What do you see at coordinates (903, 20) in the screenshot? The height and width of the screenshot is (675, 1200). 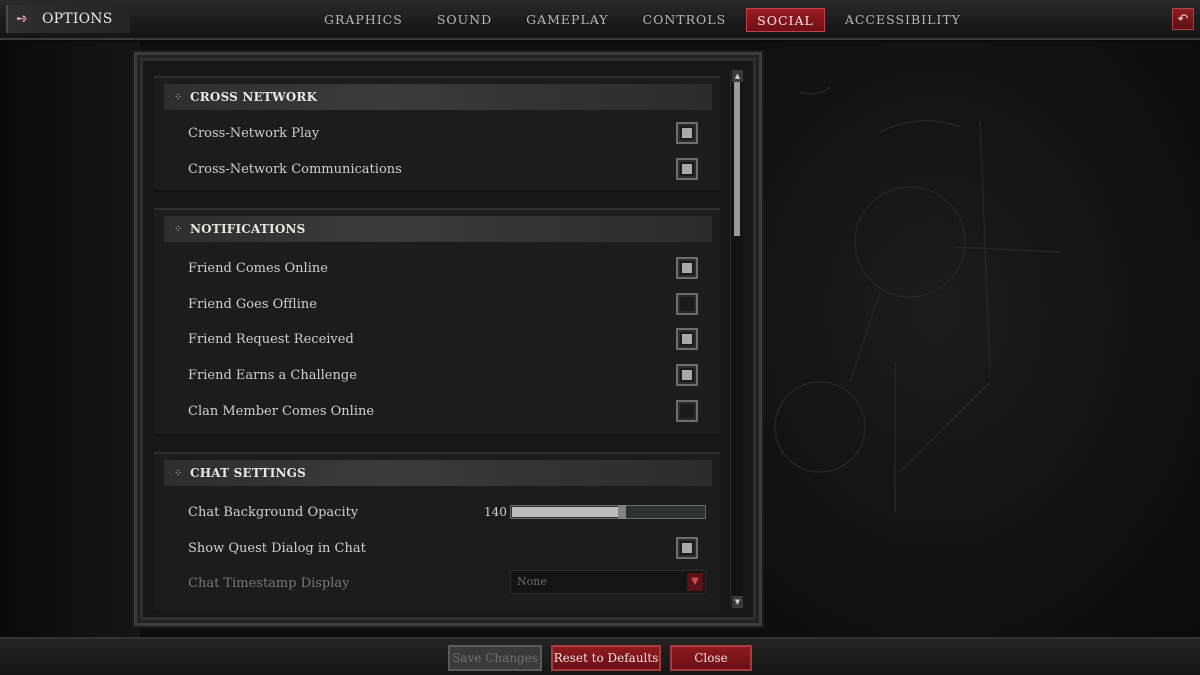 I see `tab-accessibility: ACCESSIBILITY` at bounding box center [903, 20].